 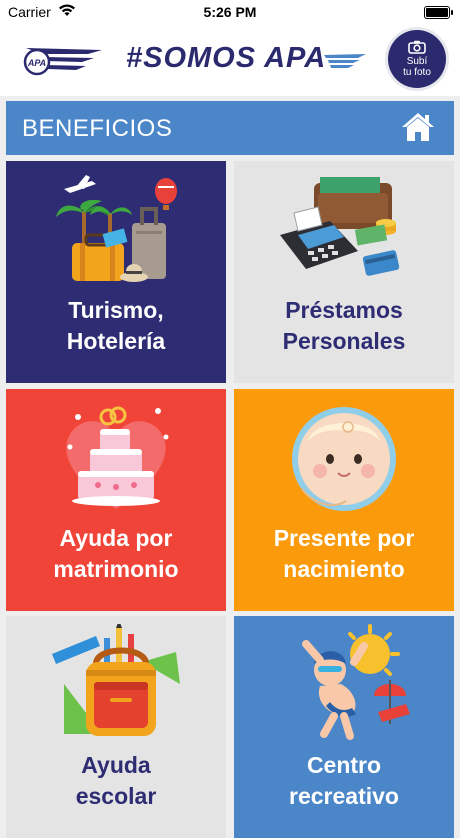 What do you see at coordinates (116, 796) in the screenshot?
I see `tile-label-line2: escolar` at bounding box center [116, 796].